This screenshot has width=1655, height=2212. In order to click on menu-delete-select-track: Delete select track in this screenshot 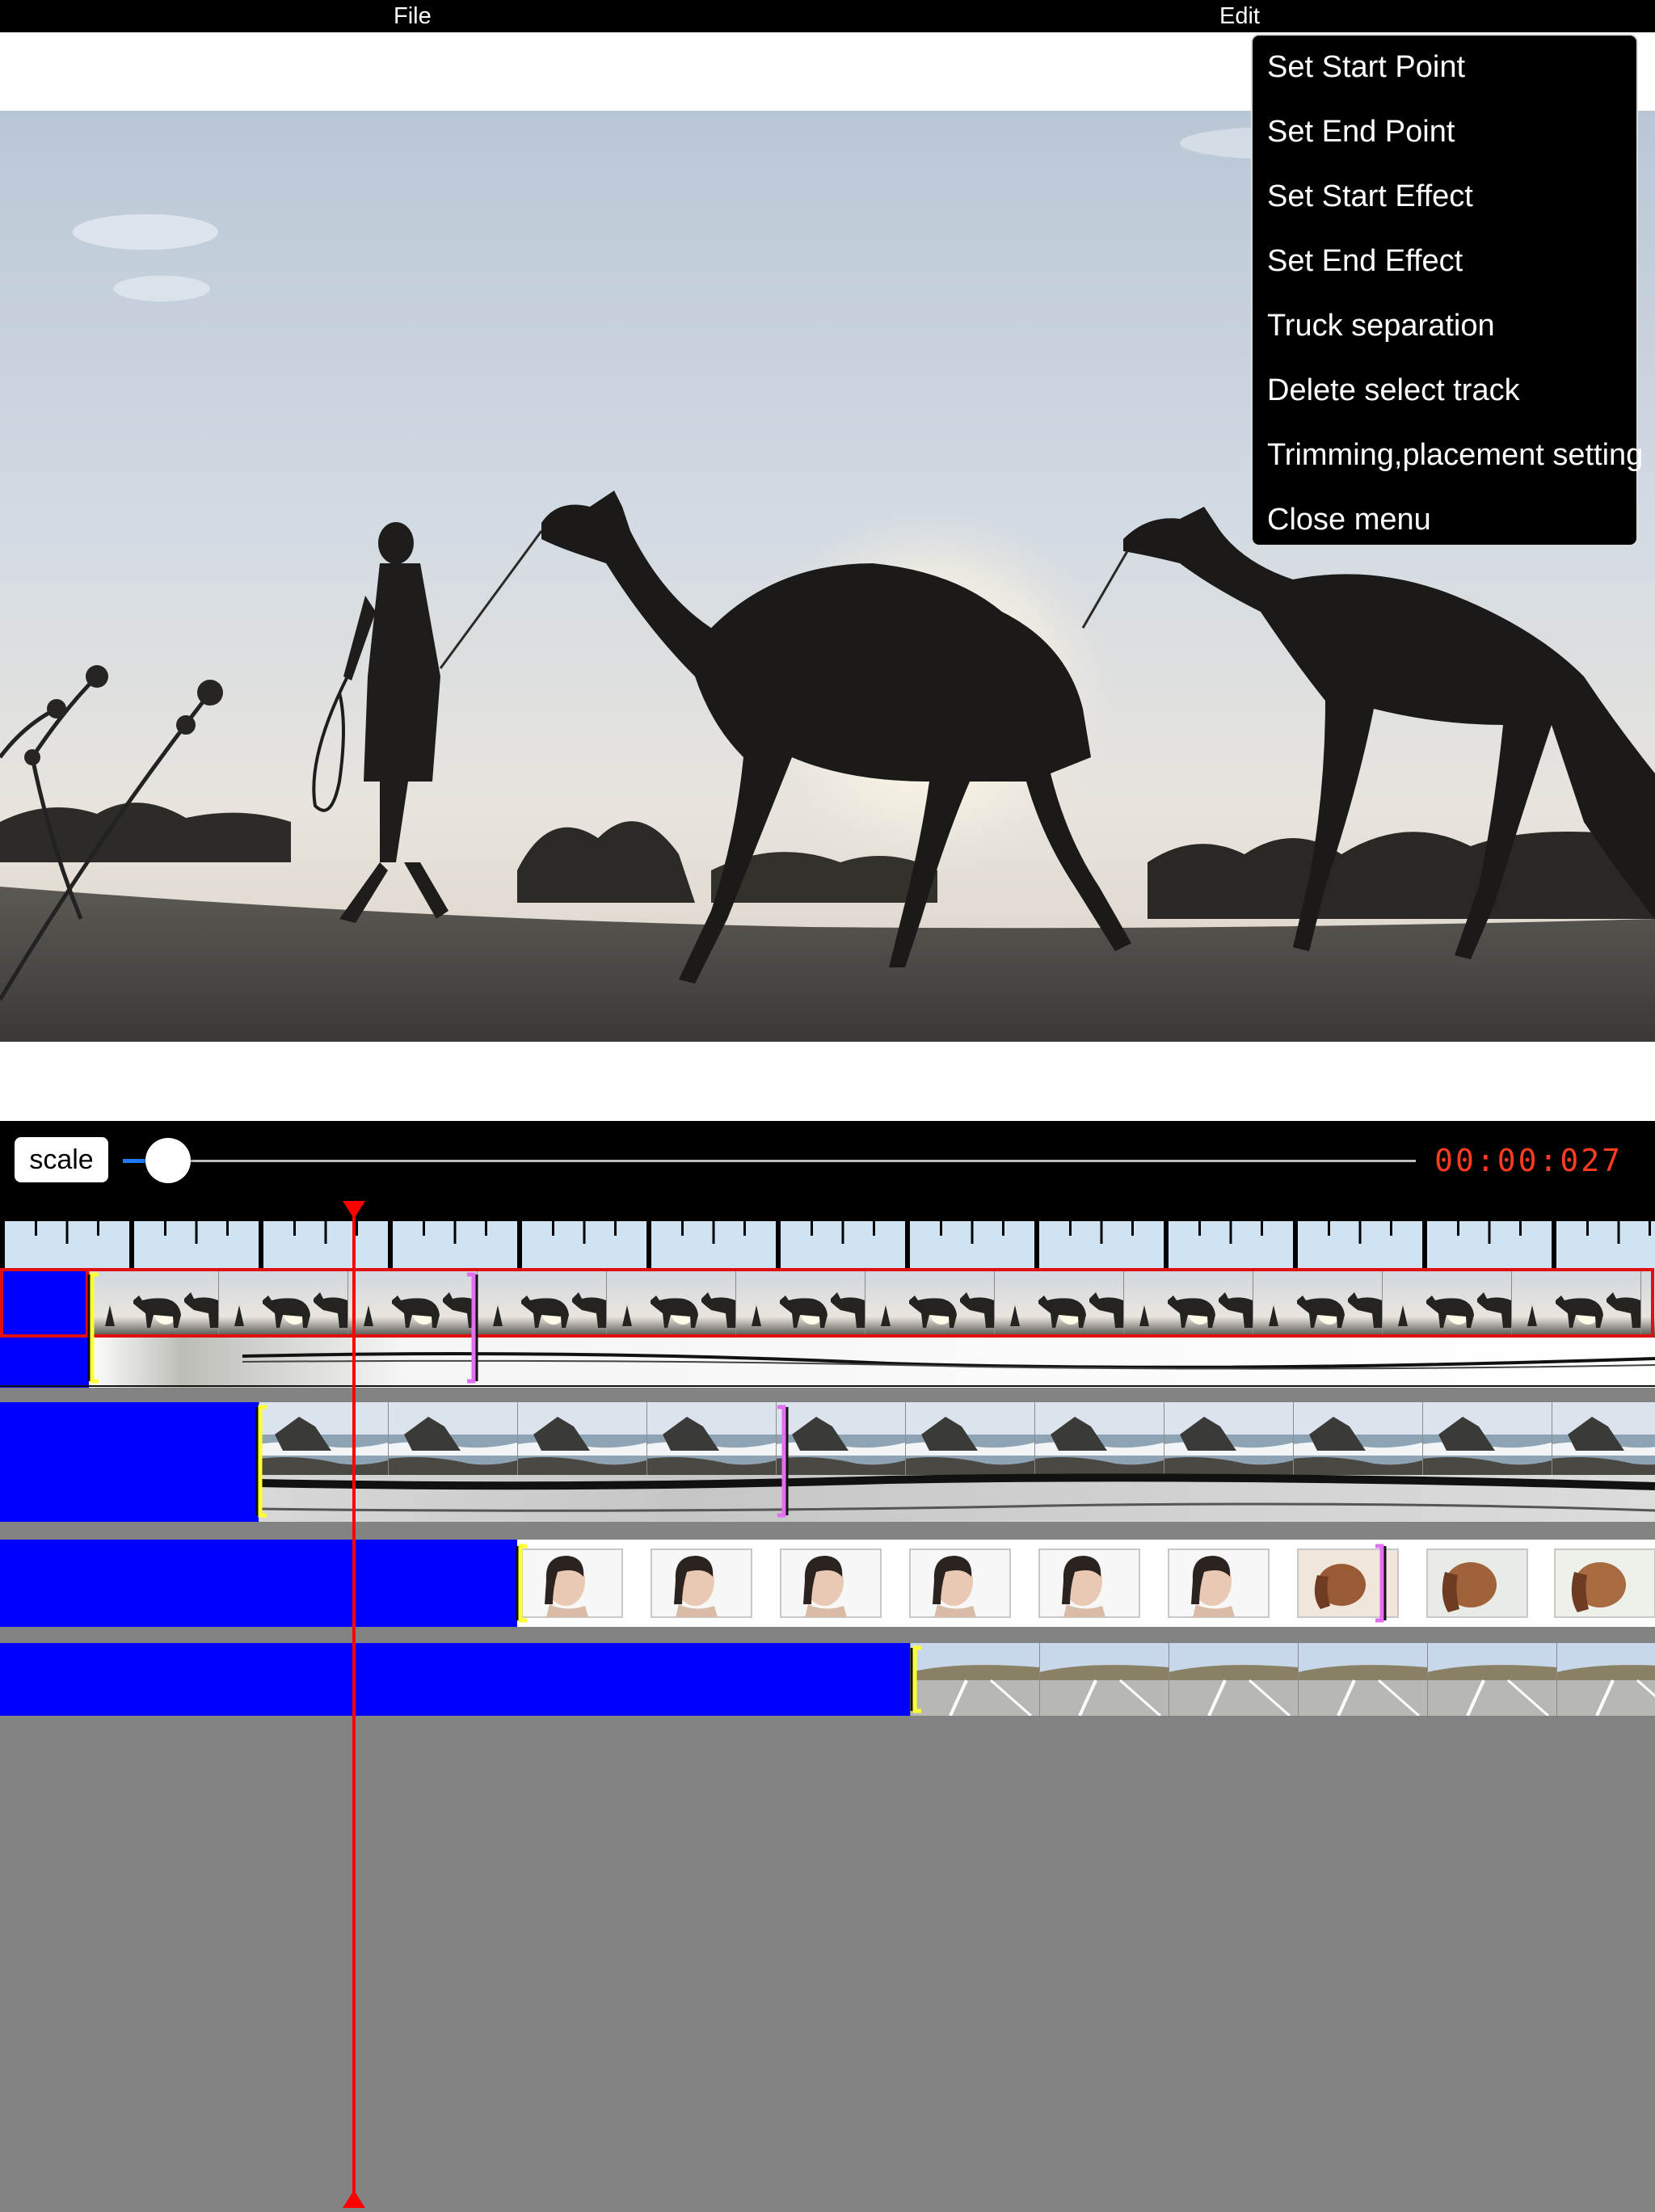, I will do `click(1393, 390)`.